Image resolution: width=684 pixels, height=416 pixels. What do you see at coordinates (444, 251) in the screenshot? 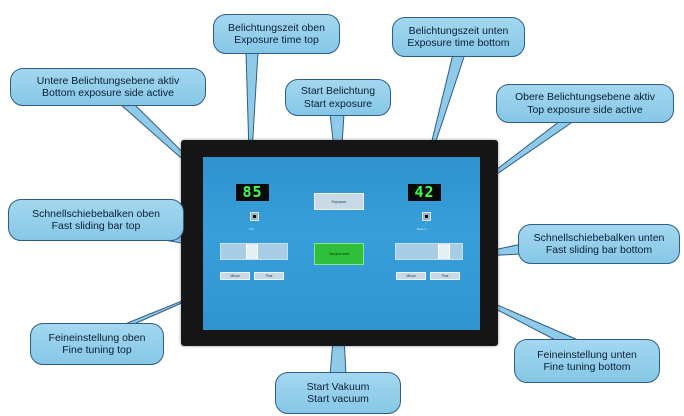
I see `fast-sliding-bar-bottom-thumb` at bounding box center [444, 251].